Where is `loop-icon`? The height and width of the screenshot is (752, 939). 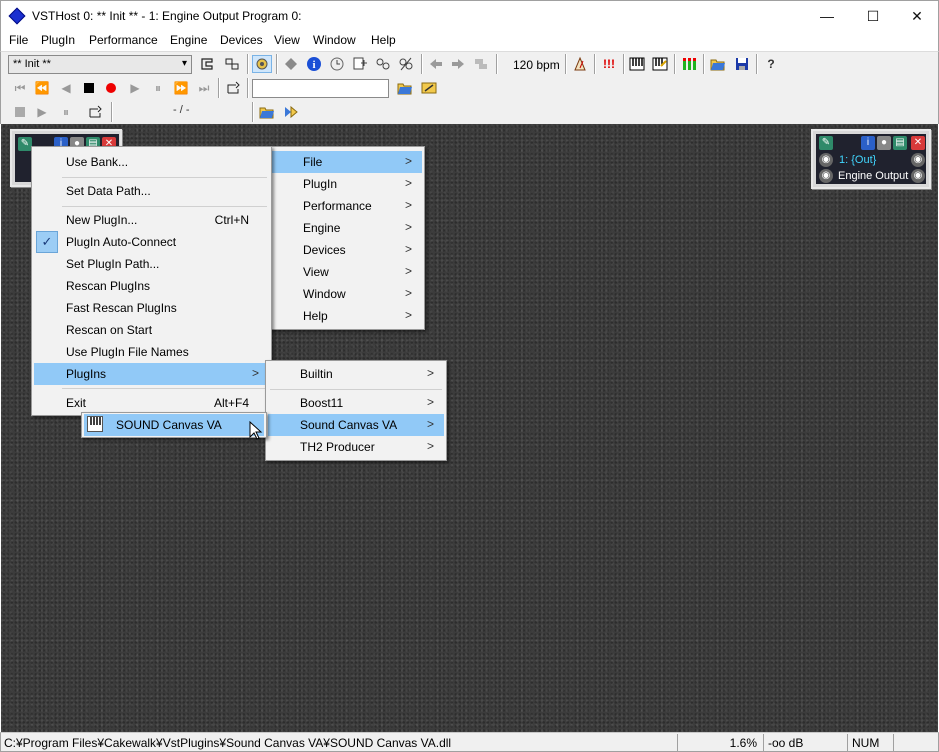
loop-icon is located at coordinates (233, 88).